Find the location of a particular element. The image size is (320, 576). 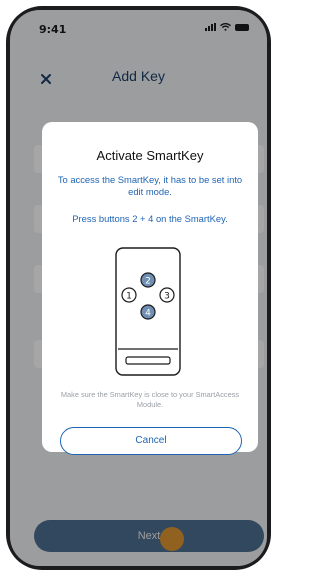

key-button-label-1: 1 is located at coordinates (129, 297).